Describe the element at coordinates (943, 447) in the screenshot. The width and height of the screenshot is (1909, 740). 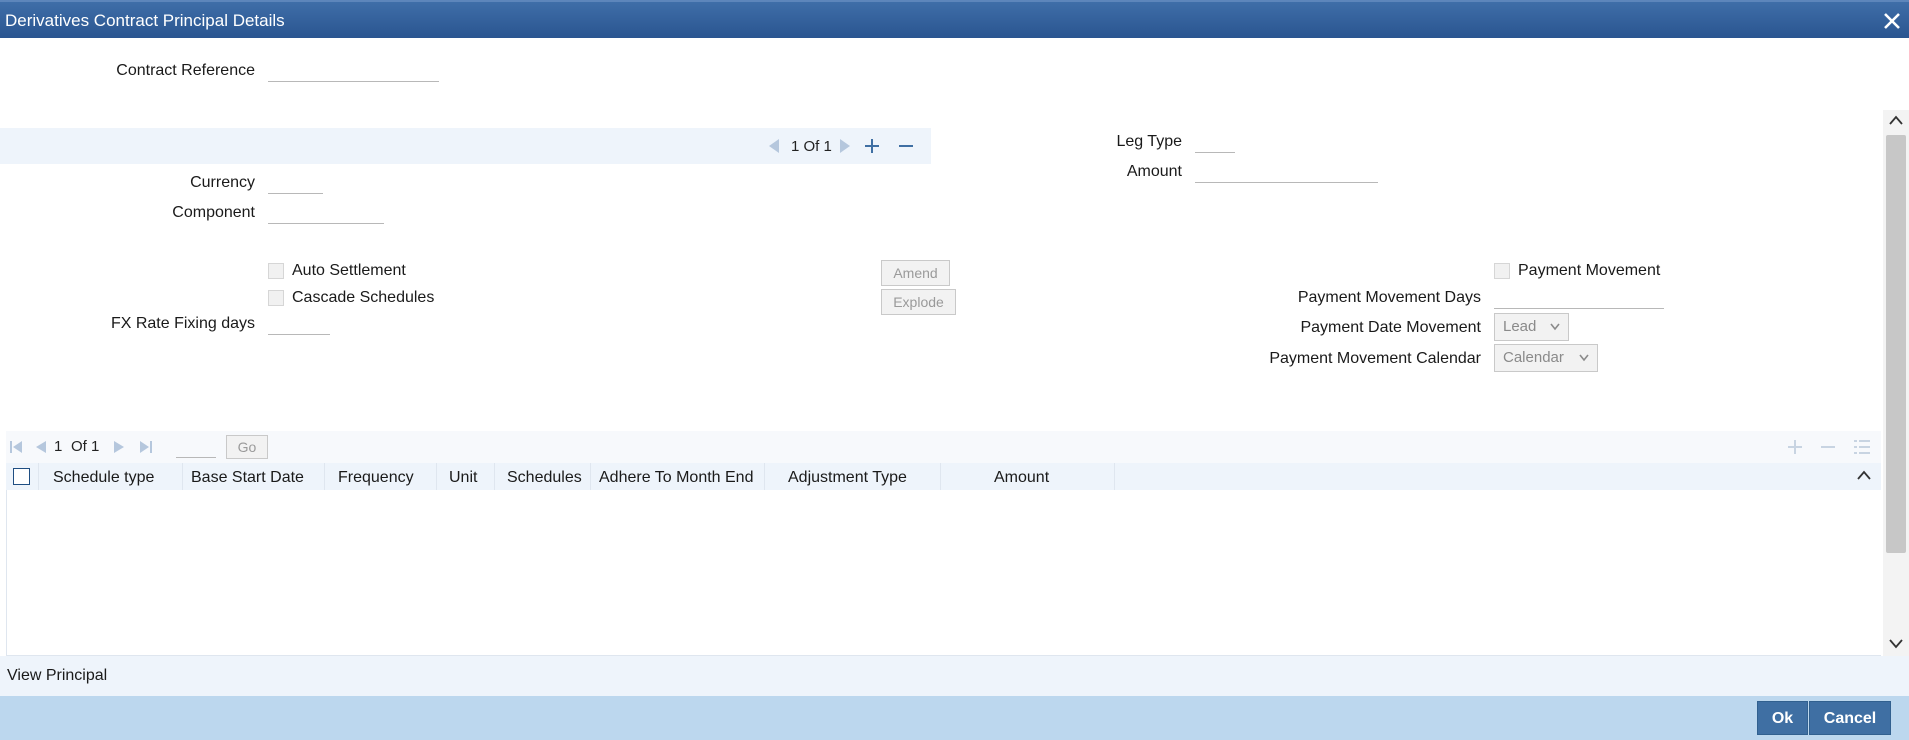
I see `grid-pagination-bar: 1 Of 1 Go` at that location.